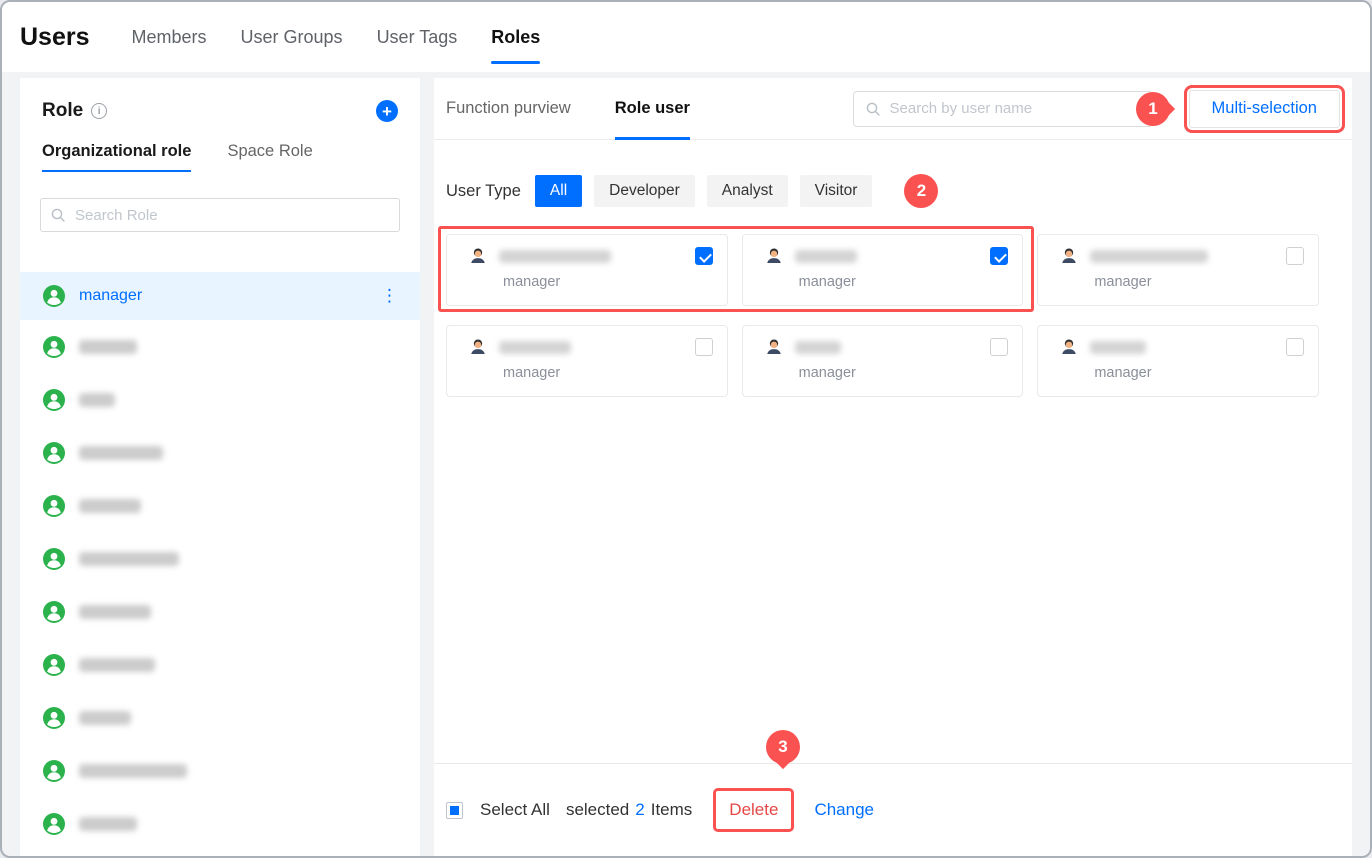 The width and height of the screenshot is (1372, 858). What do you see at coordinates (783, 750) in the screenshot?
I see `annotation-step-3-badge: 3` at bounding box center [783, 750].